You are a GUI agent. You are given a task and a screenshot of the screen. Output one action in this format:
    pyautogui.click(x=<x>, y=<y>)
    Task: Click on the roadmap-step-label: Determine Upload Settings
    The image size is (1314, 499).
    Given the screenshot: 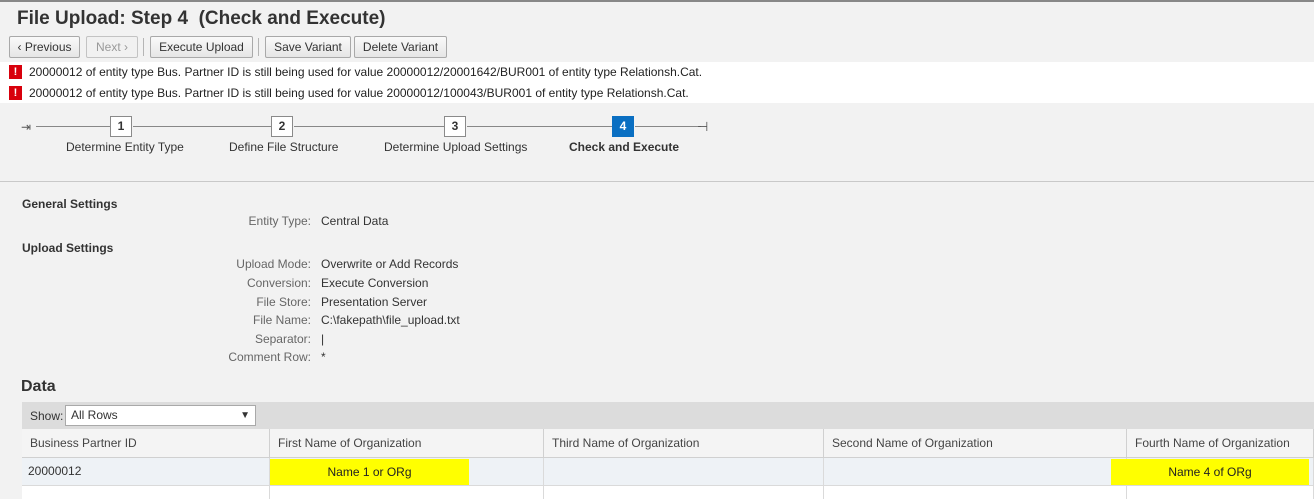 What is the action you would take?
    pyautogui.click(x=455, y=147)
    